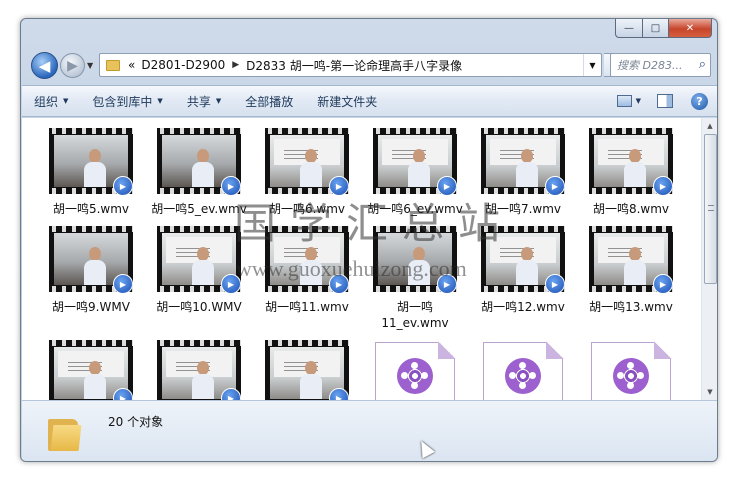  What do you see at coordinates (351, 268) in the screenshot?
I see `watermark-url: www.guoxuehuizong.com` at bounding box center [351, 268].